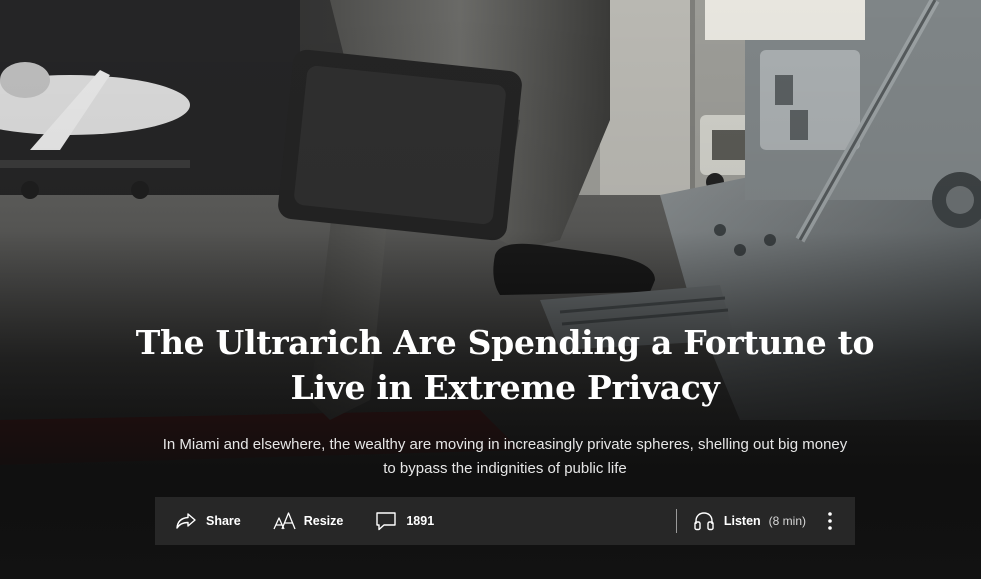 This screenshot has height=579, width=981. What do you see at coordinates (787, 521) in the screenshot?
I see `listen-duration: (8 min)` at bounding box center [787, 521].